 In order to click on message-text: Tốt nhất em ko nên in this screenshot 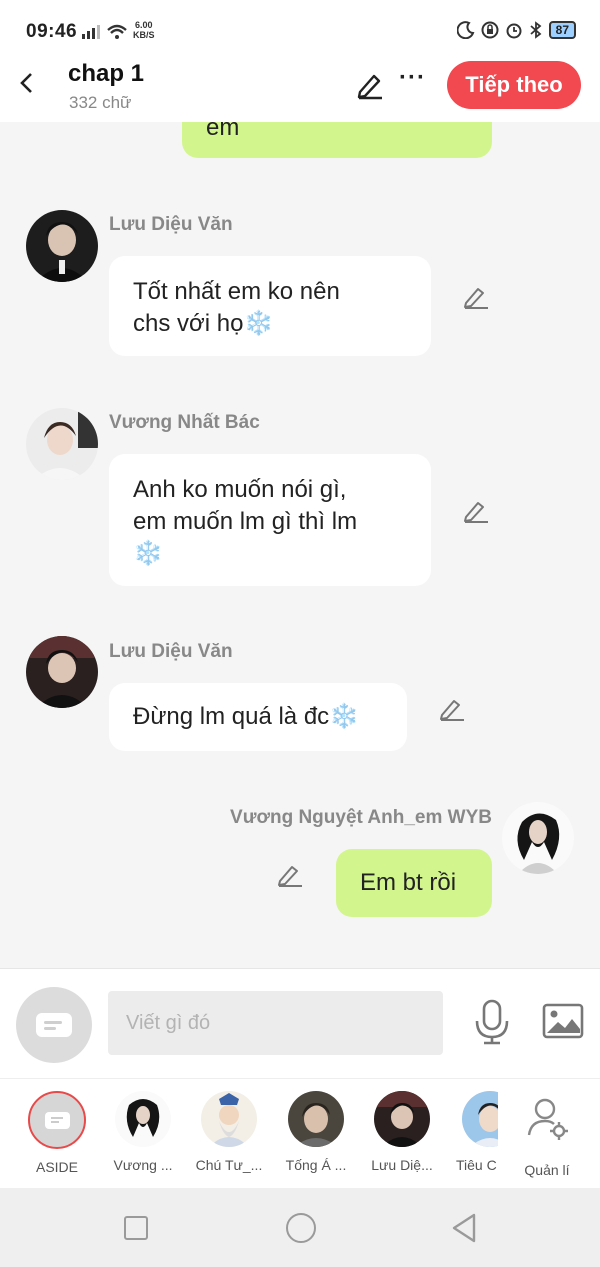, I will do `click(236, 291)`.